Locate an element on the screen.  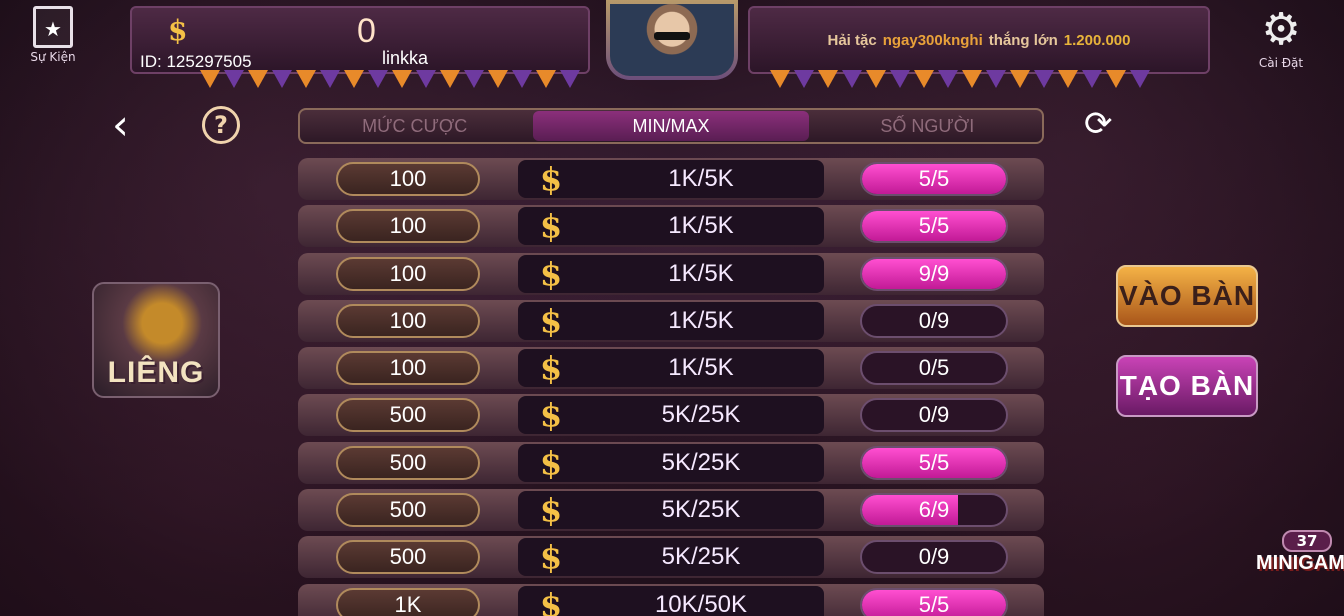
table-row: 100 $1K/5K 0/9 is located at coordinates (671, 320).